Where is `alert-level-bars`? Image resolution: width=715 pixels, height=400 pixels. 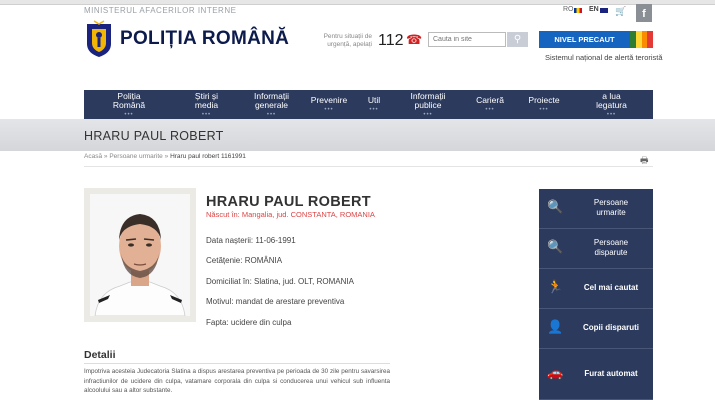 alert-level-bars is located at coordinates (641, 39).